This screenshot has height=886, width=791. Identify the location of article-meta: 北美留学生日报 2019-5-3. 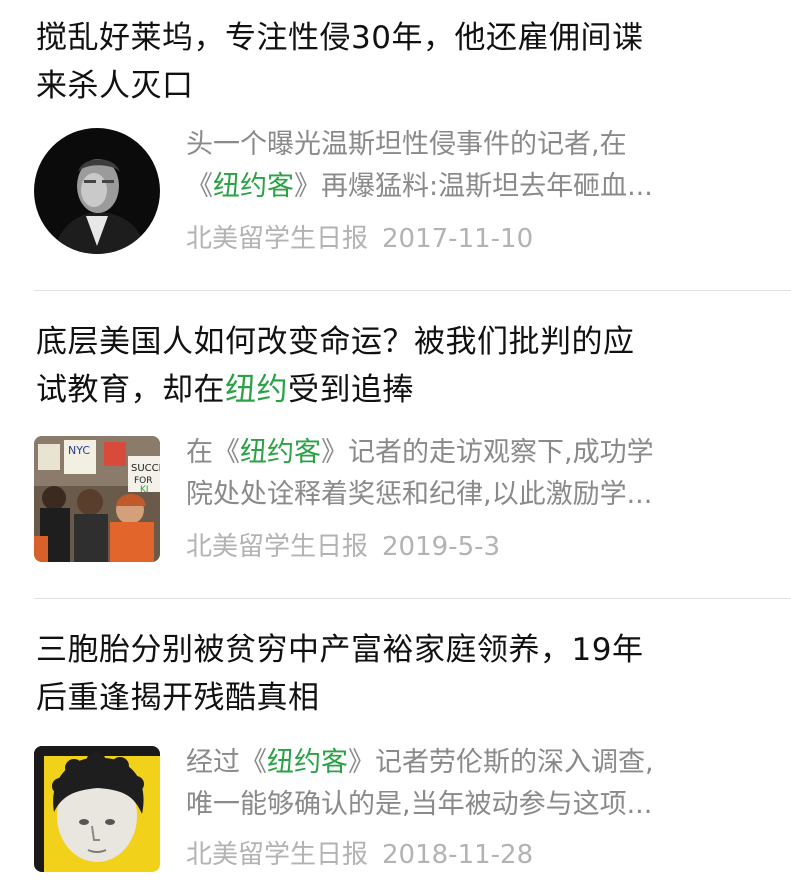
(343, 547).